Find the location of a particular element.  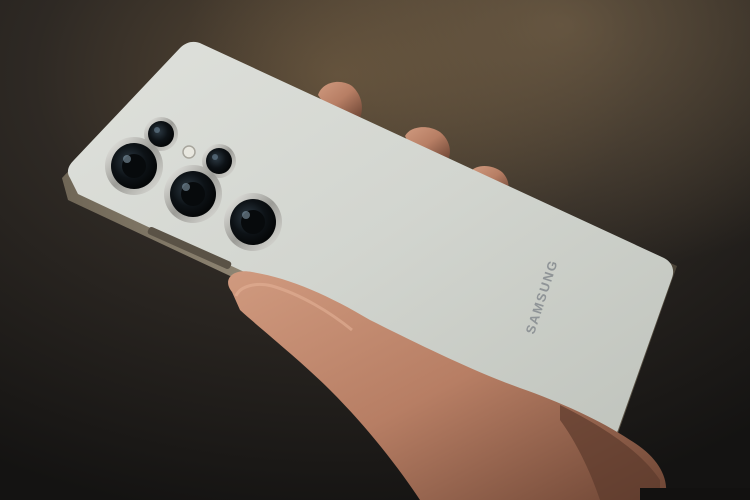

camera-lens-telephoto is located at coordinates (253, 222).